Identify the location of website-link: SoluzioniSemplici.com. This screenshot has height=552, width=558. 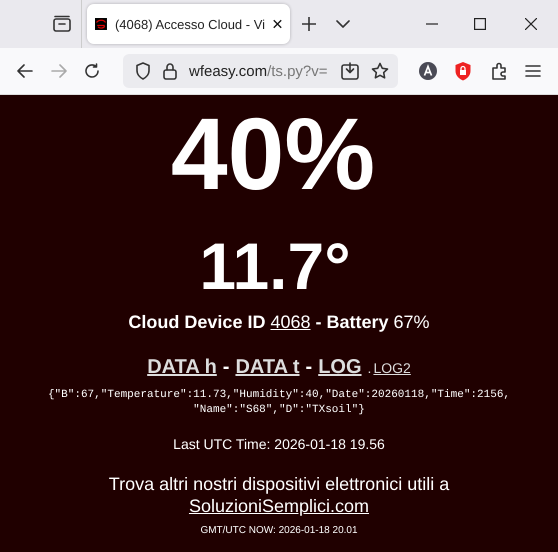
(279, 506).